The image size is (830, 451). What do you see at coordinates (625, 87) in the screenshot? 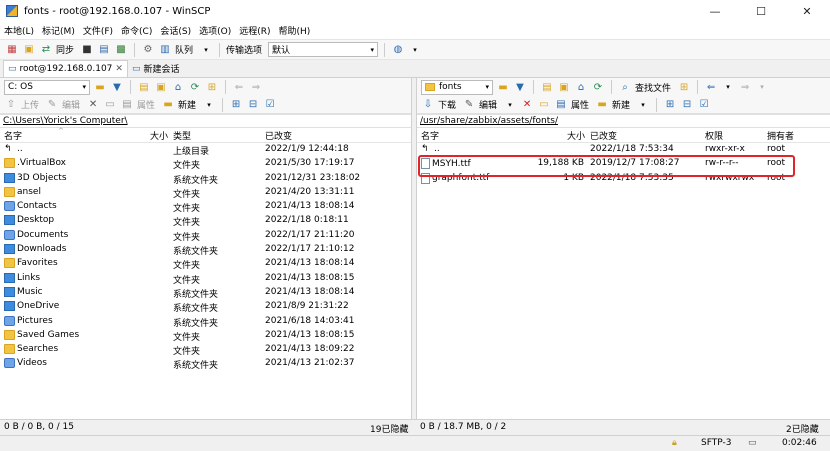
I see `find-files-icon: ⌕` at bounding box center [625, 87].